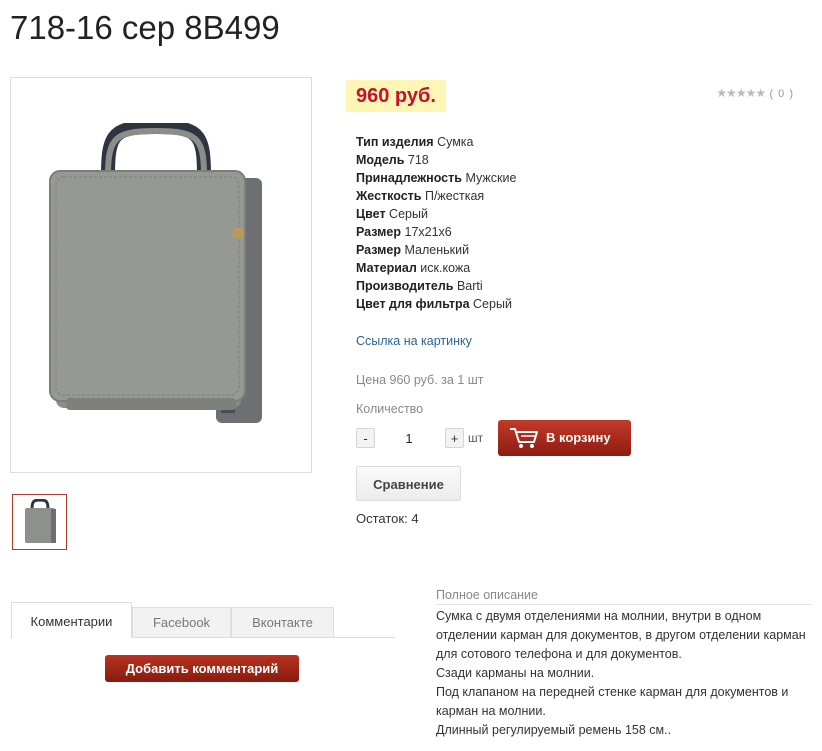 Image resolution: width=822 pixels, height=751 pixels. I want to click on bag-thumbnail-image, so click(40, 521).